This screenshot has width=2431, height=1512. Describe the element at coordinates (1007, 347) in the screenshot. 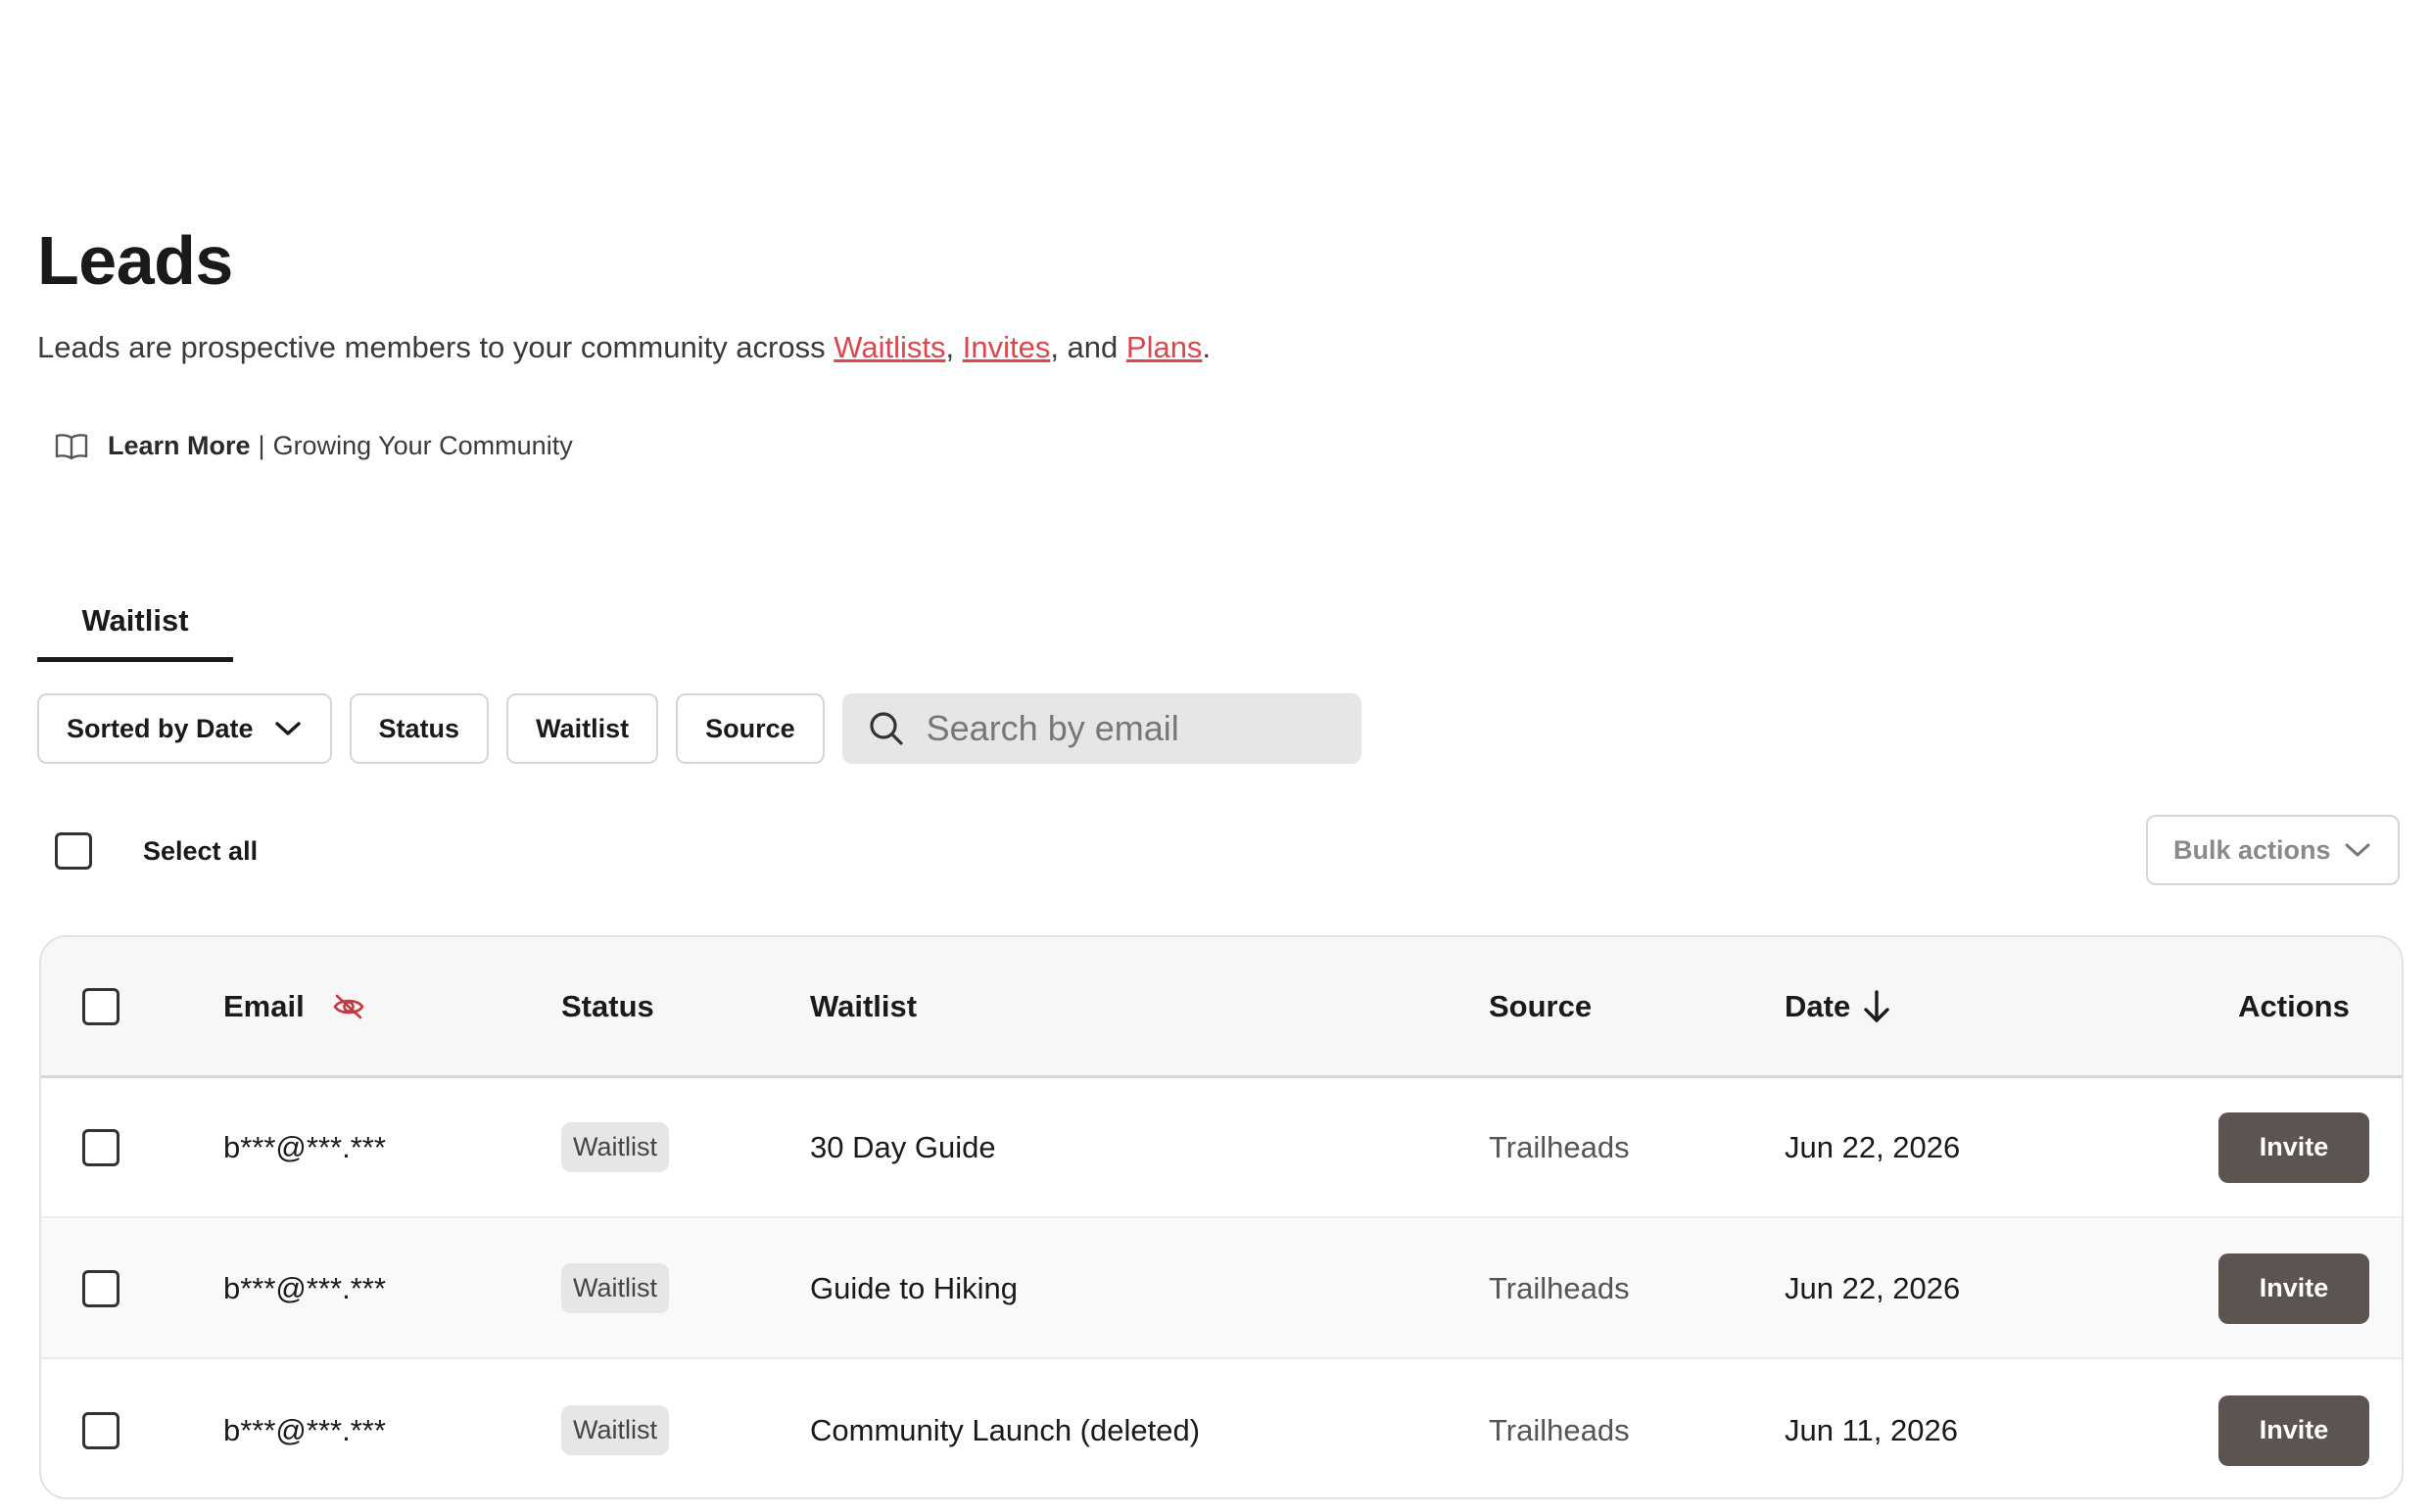

I see `invites-link: Invites` at that location.